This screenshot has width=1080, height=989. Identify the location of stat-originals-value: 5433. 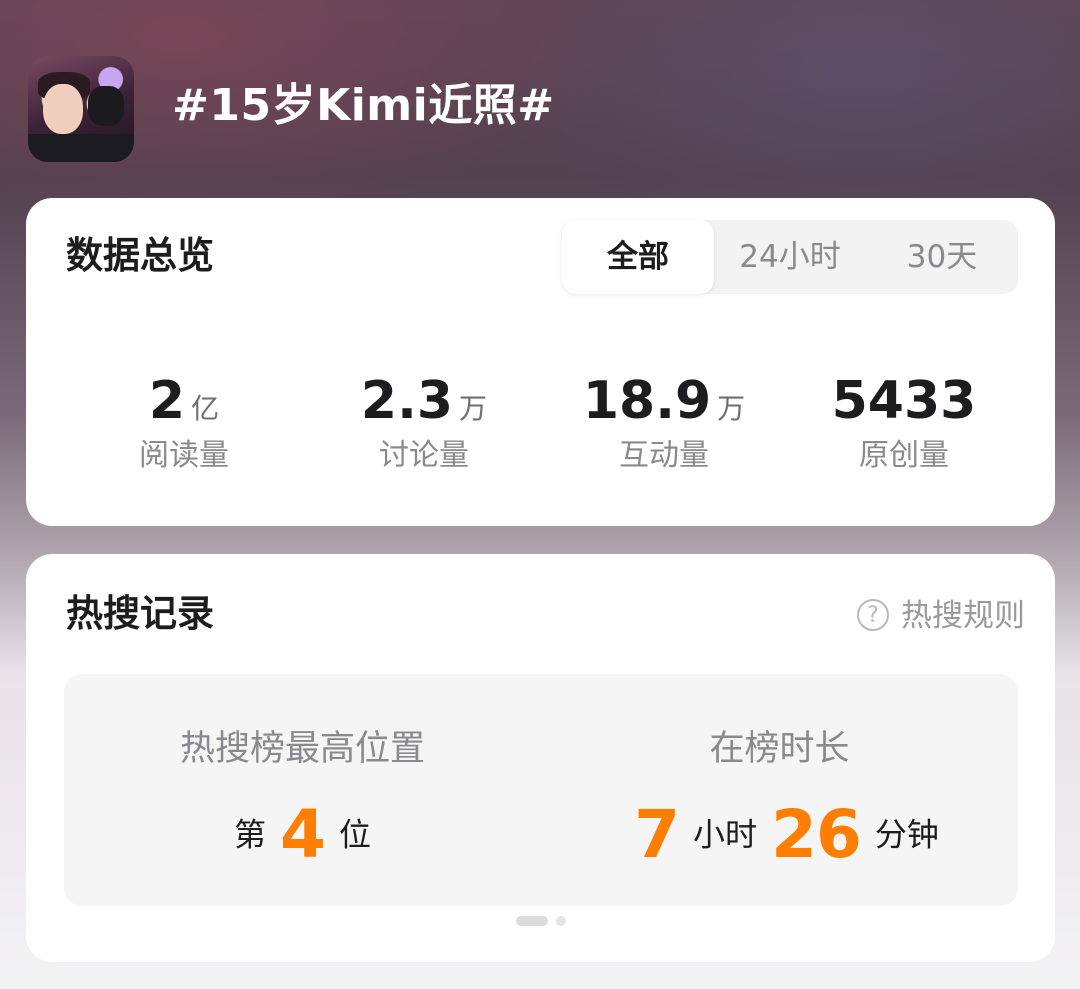
(904, 401).